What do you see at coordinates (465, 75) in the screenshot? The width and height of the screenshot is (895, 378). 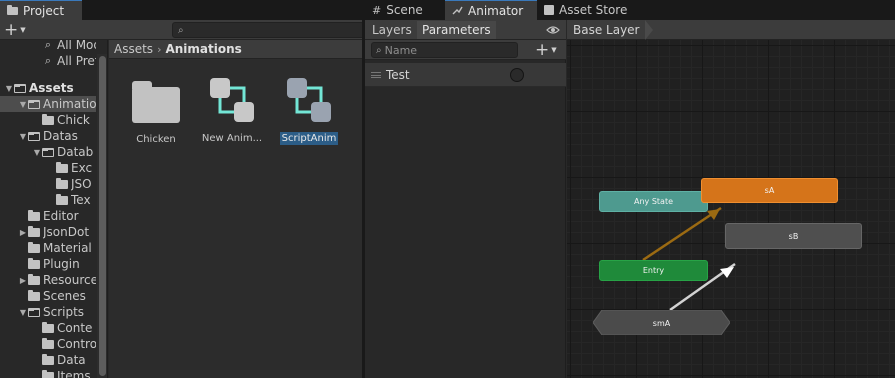 I see `parameter-row: Test` at bounding box center [465, 75].